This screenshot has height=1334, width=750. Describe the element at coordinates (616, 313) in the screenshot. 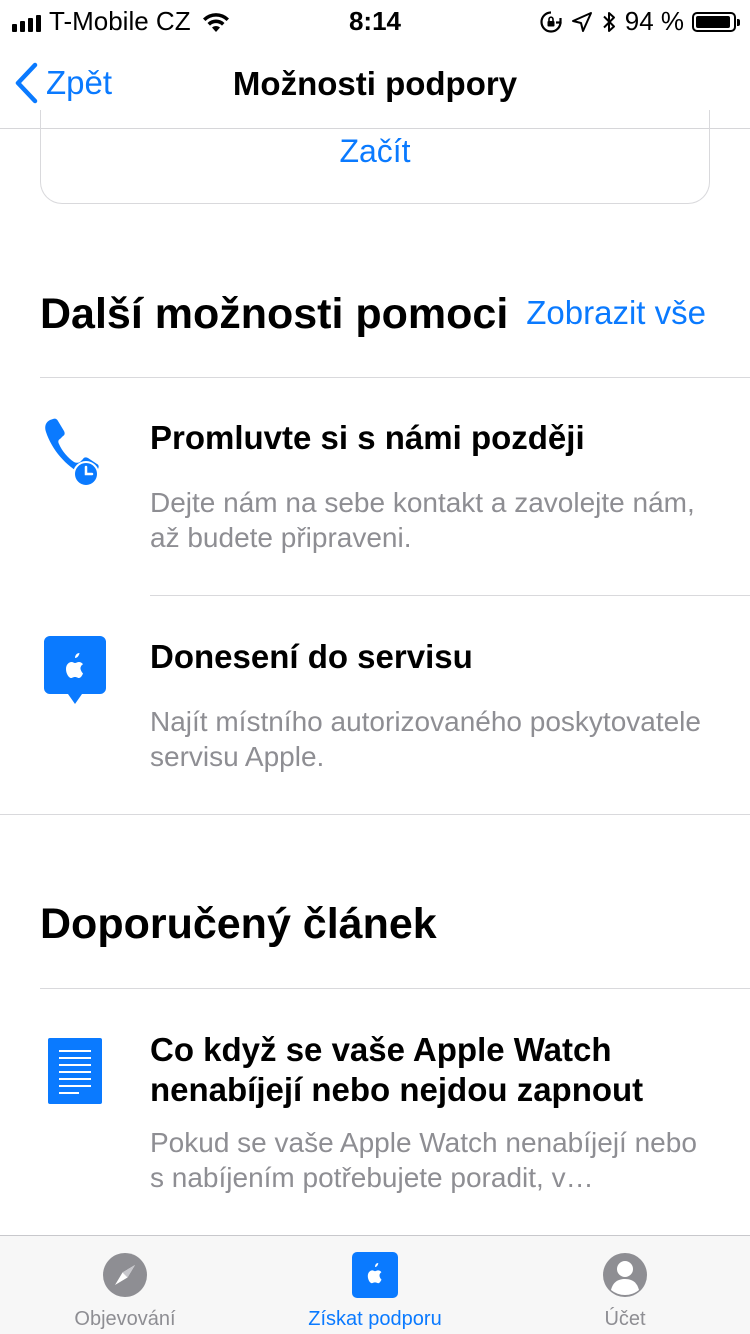

I see `see-all-link: Zobrazit vše` at that location.